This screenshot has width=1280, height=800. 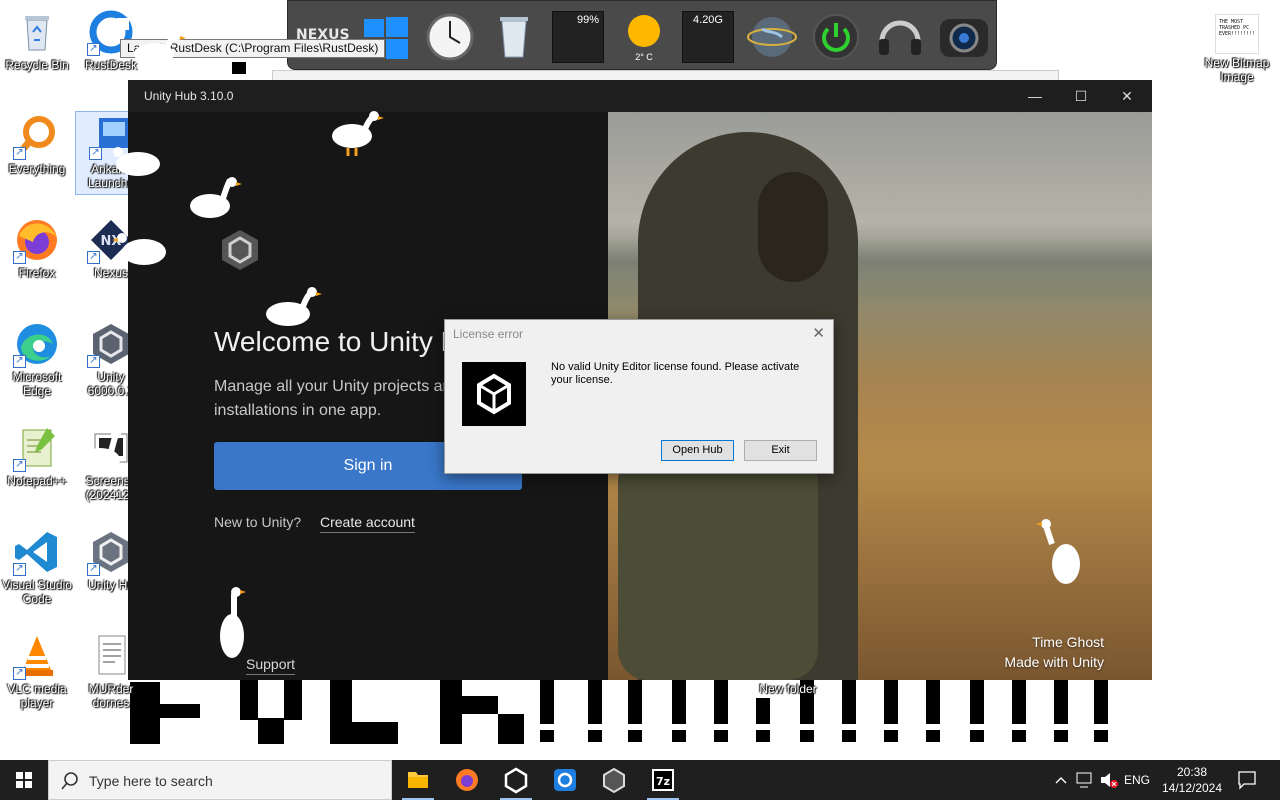 What do you see at coordinates (836, 37) in the screenshot?
I see `power-icon` at bounding box center [836, 37].